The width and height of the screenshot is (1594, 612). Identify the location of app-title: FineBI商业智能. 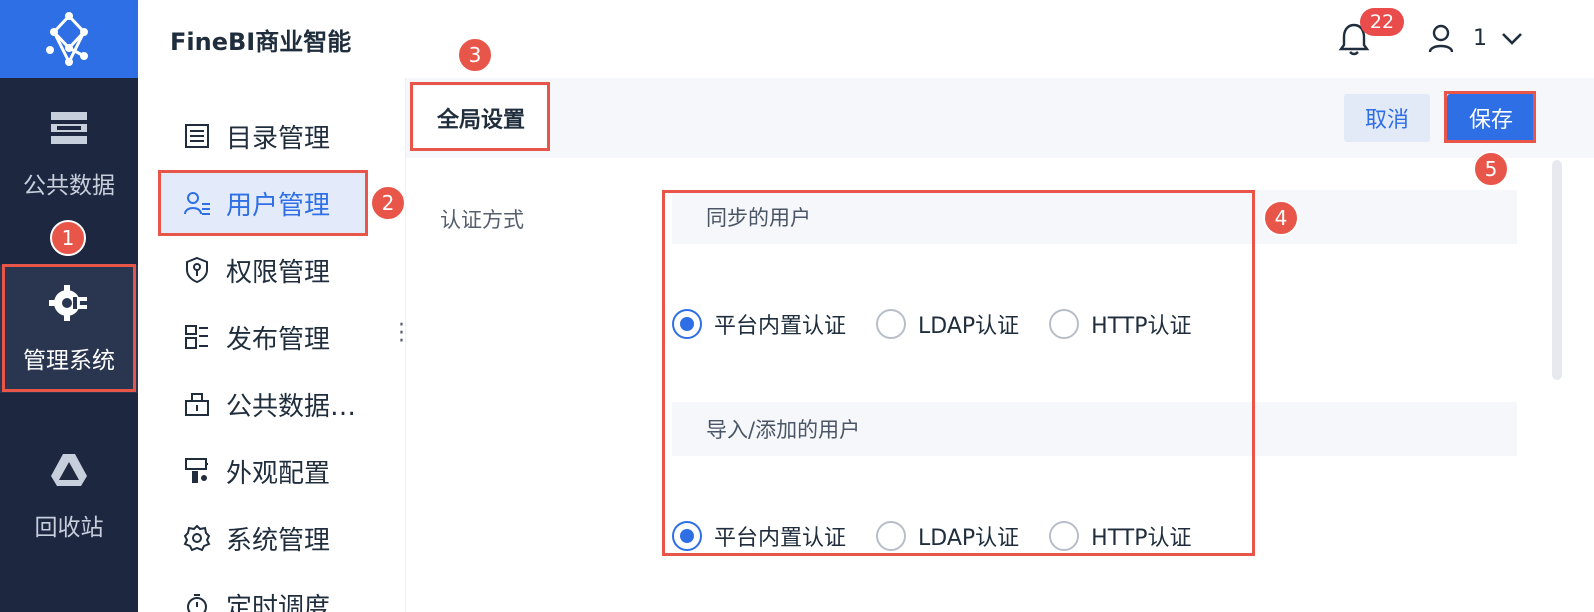
(261, 42).